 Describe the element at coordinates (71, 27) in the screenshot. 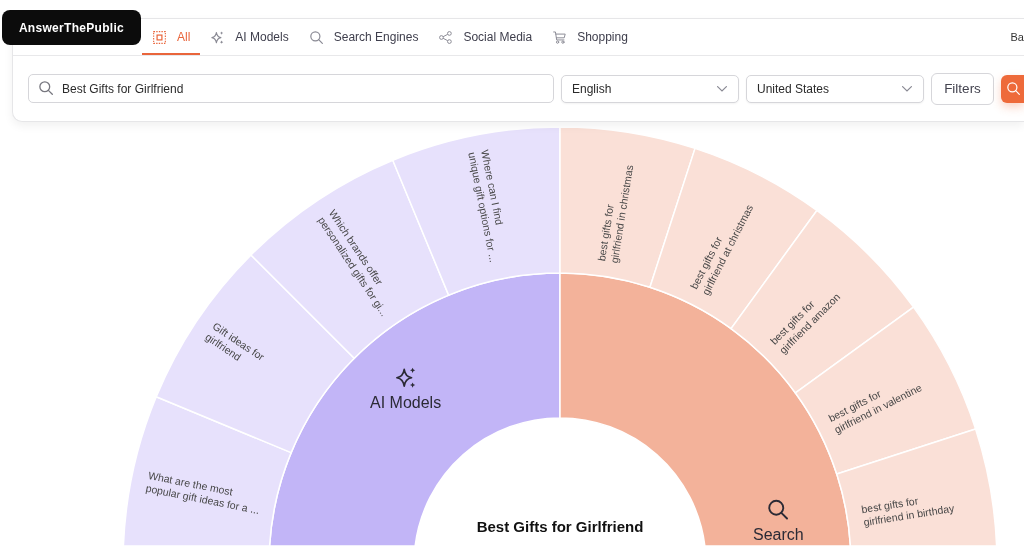

I see `logo: AnswerThePublic` at that location.